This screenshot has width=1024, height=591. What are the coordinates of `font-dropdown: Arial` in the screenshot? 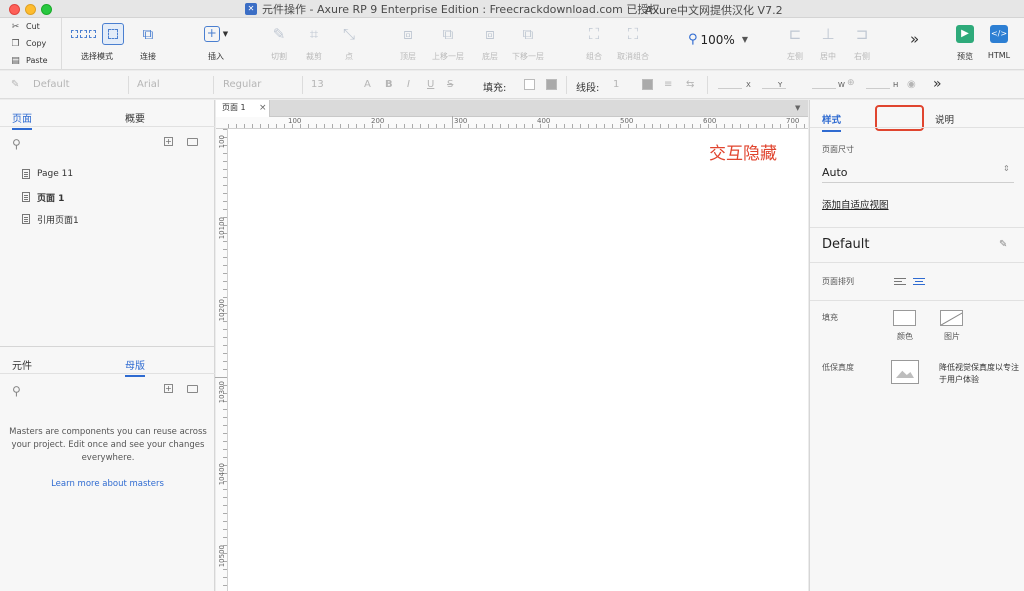 It's located at (148, 84).